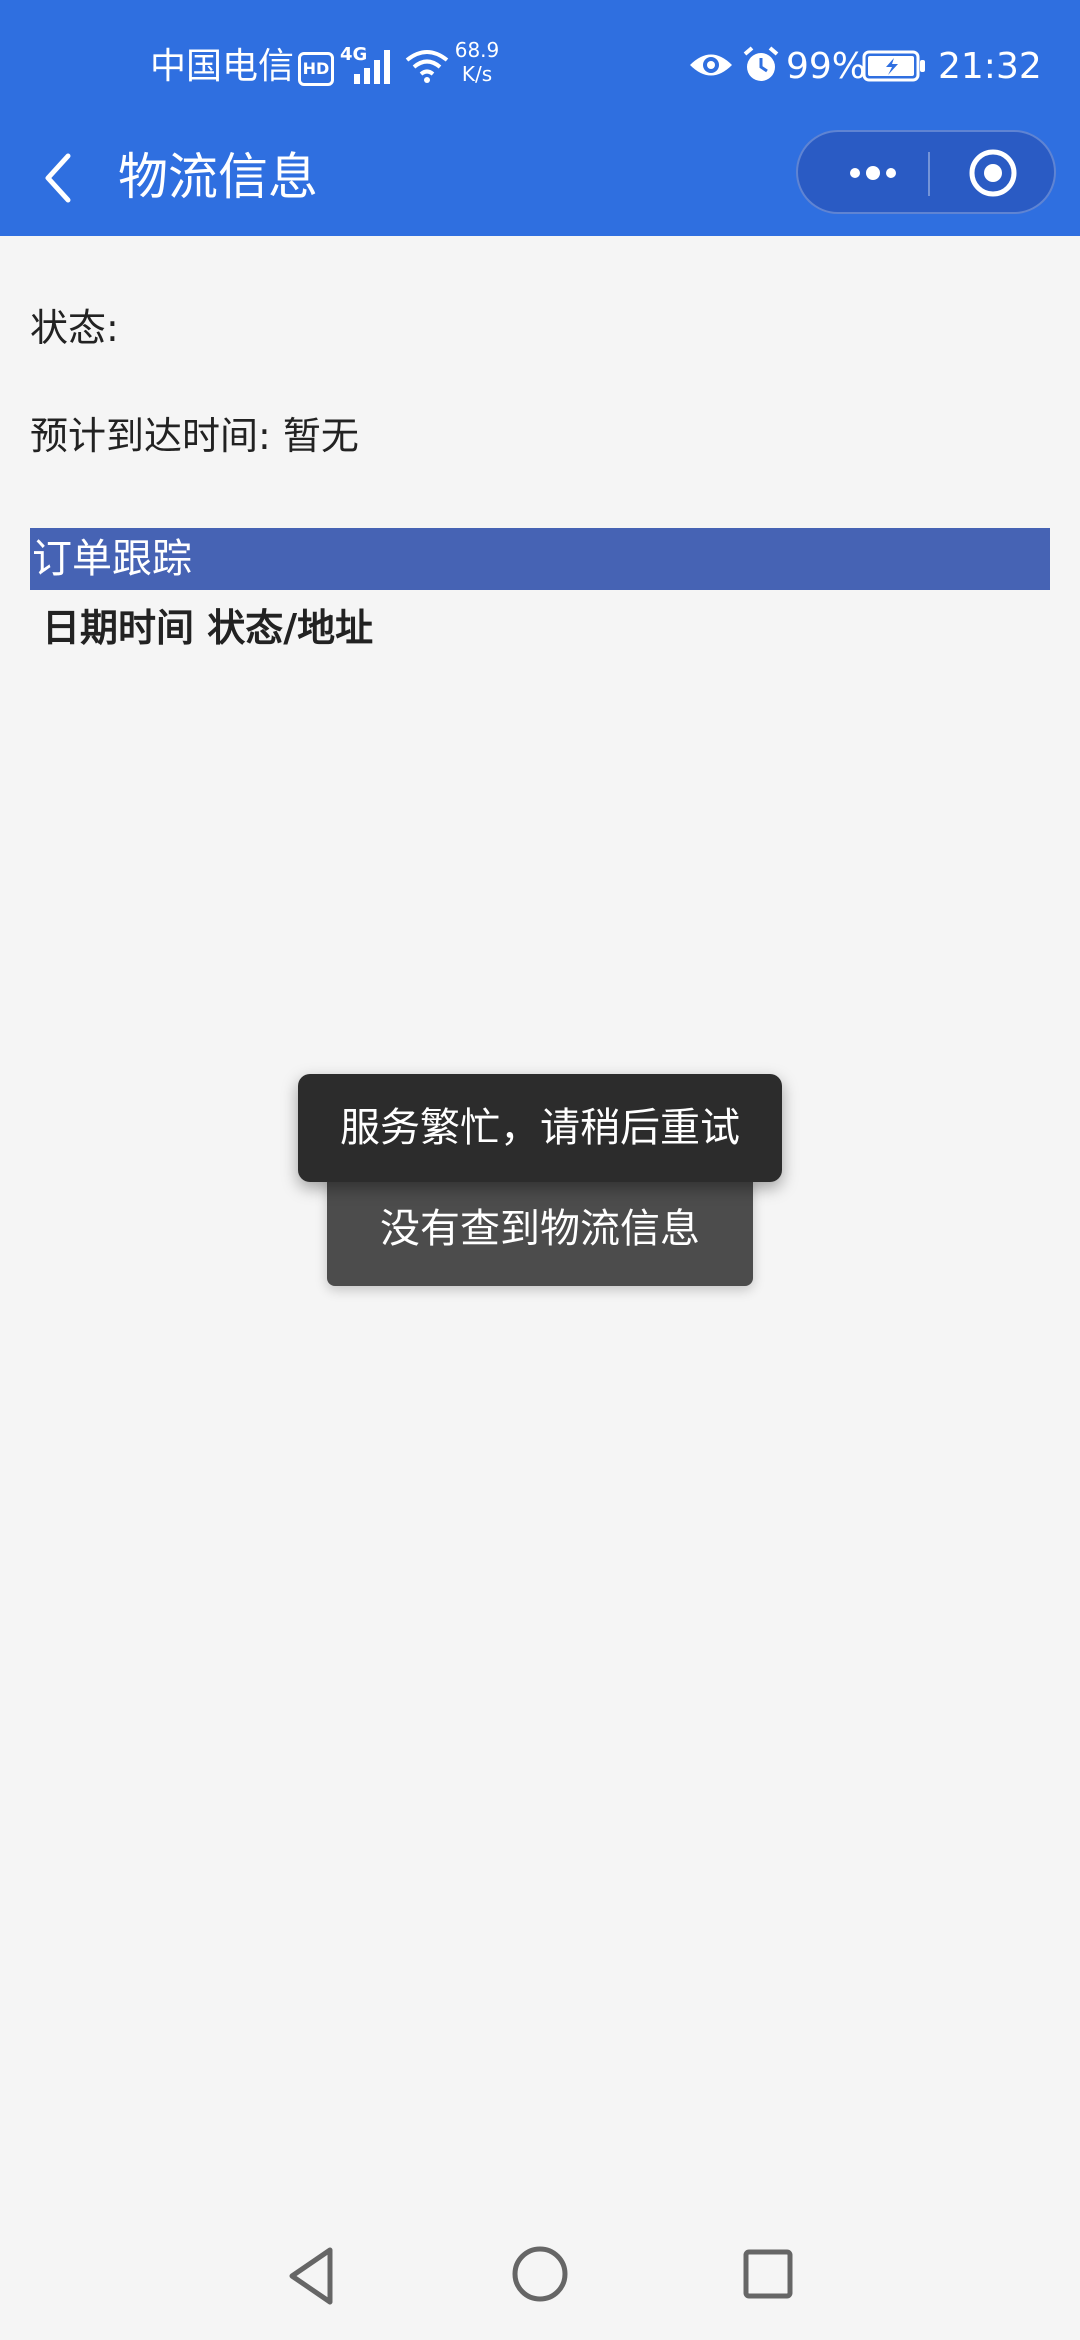 The width and height of the screenshot is (1080, 2340). Describe the element at coordinates (60, 178) in the screenshot. I see `chevron-left-icon` at that location.